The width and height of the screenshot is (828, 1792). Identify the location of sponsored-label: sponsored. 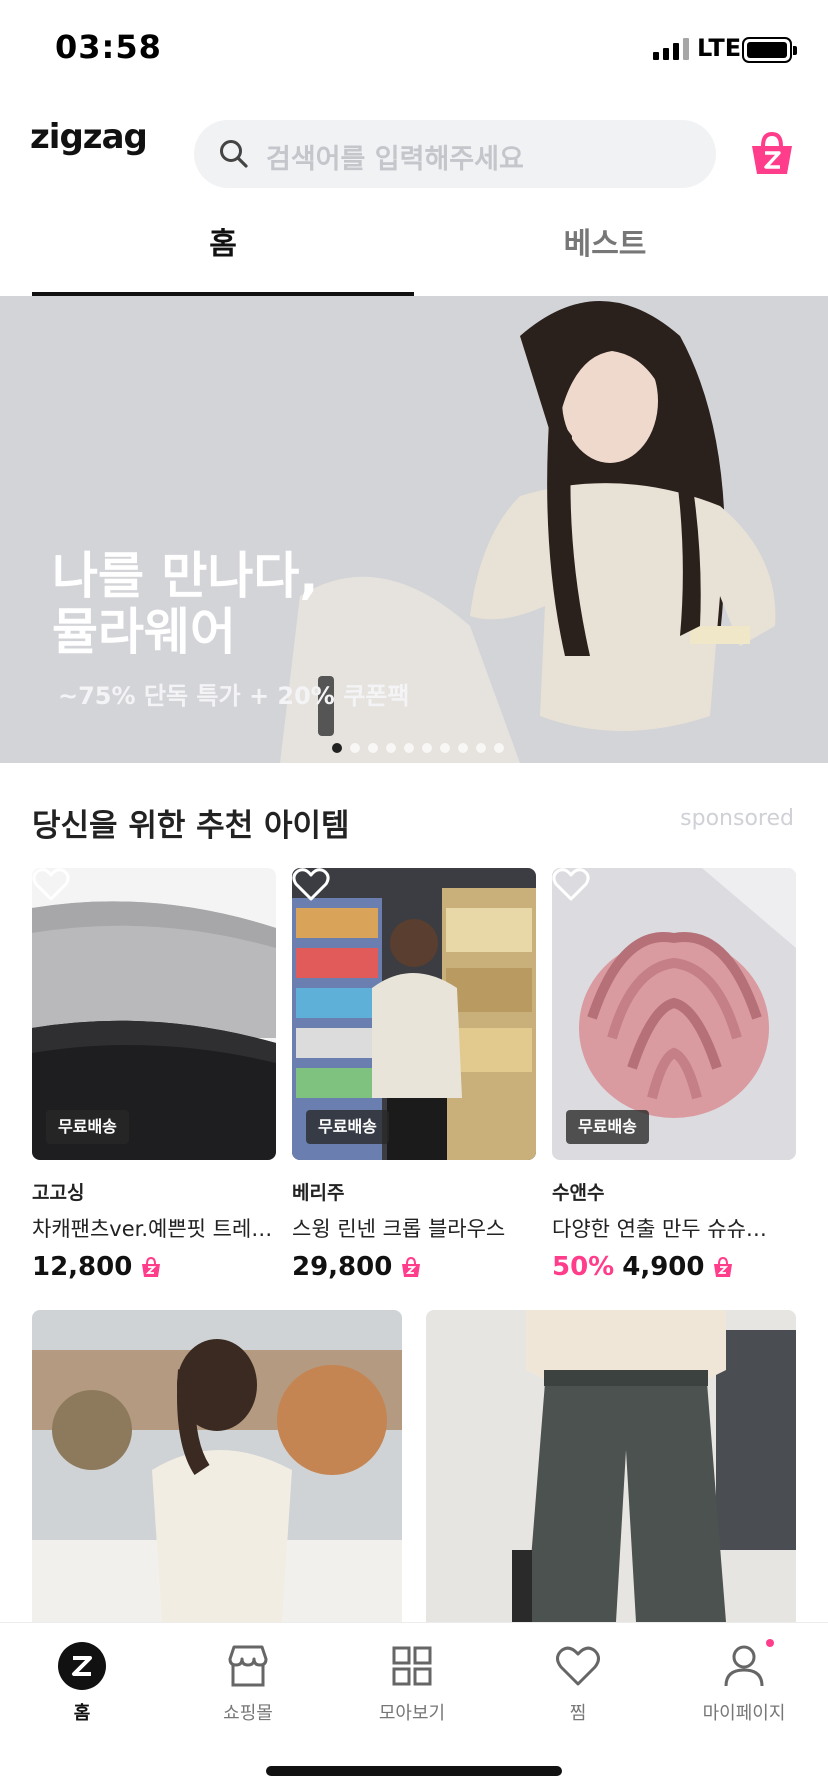
(737, 818).